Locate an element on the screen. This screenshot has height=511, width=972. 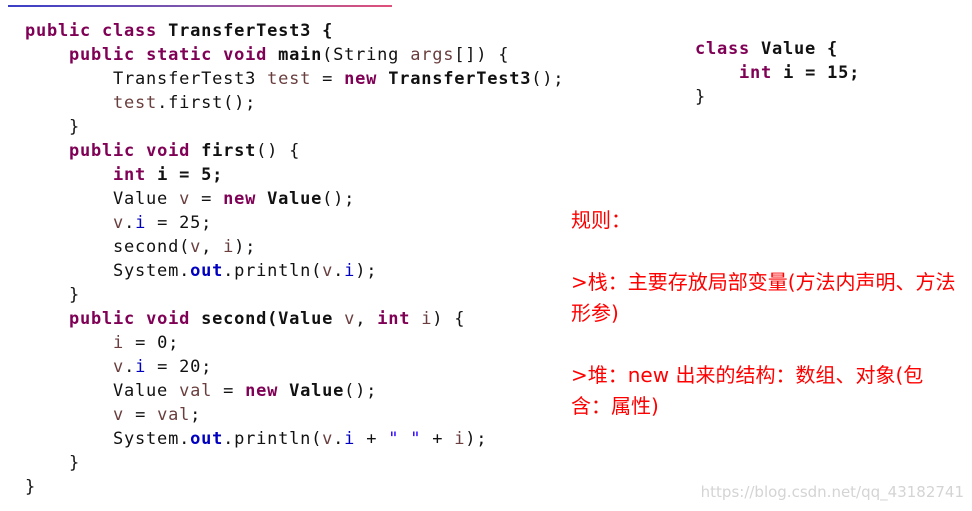
code-token: class is located at coordinates (728, 49).